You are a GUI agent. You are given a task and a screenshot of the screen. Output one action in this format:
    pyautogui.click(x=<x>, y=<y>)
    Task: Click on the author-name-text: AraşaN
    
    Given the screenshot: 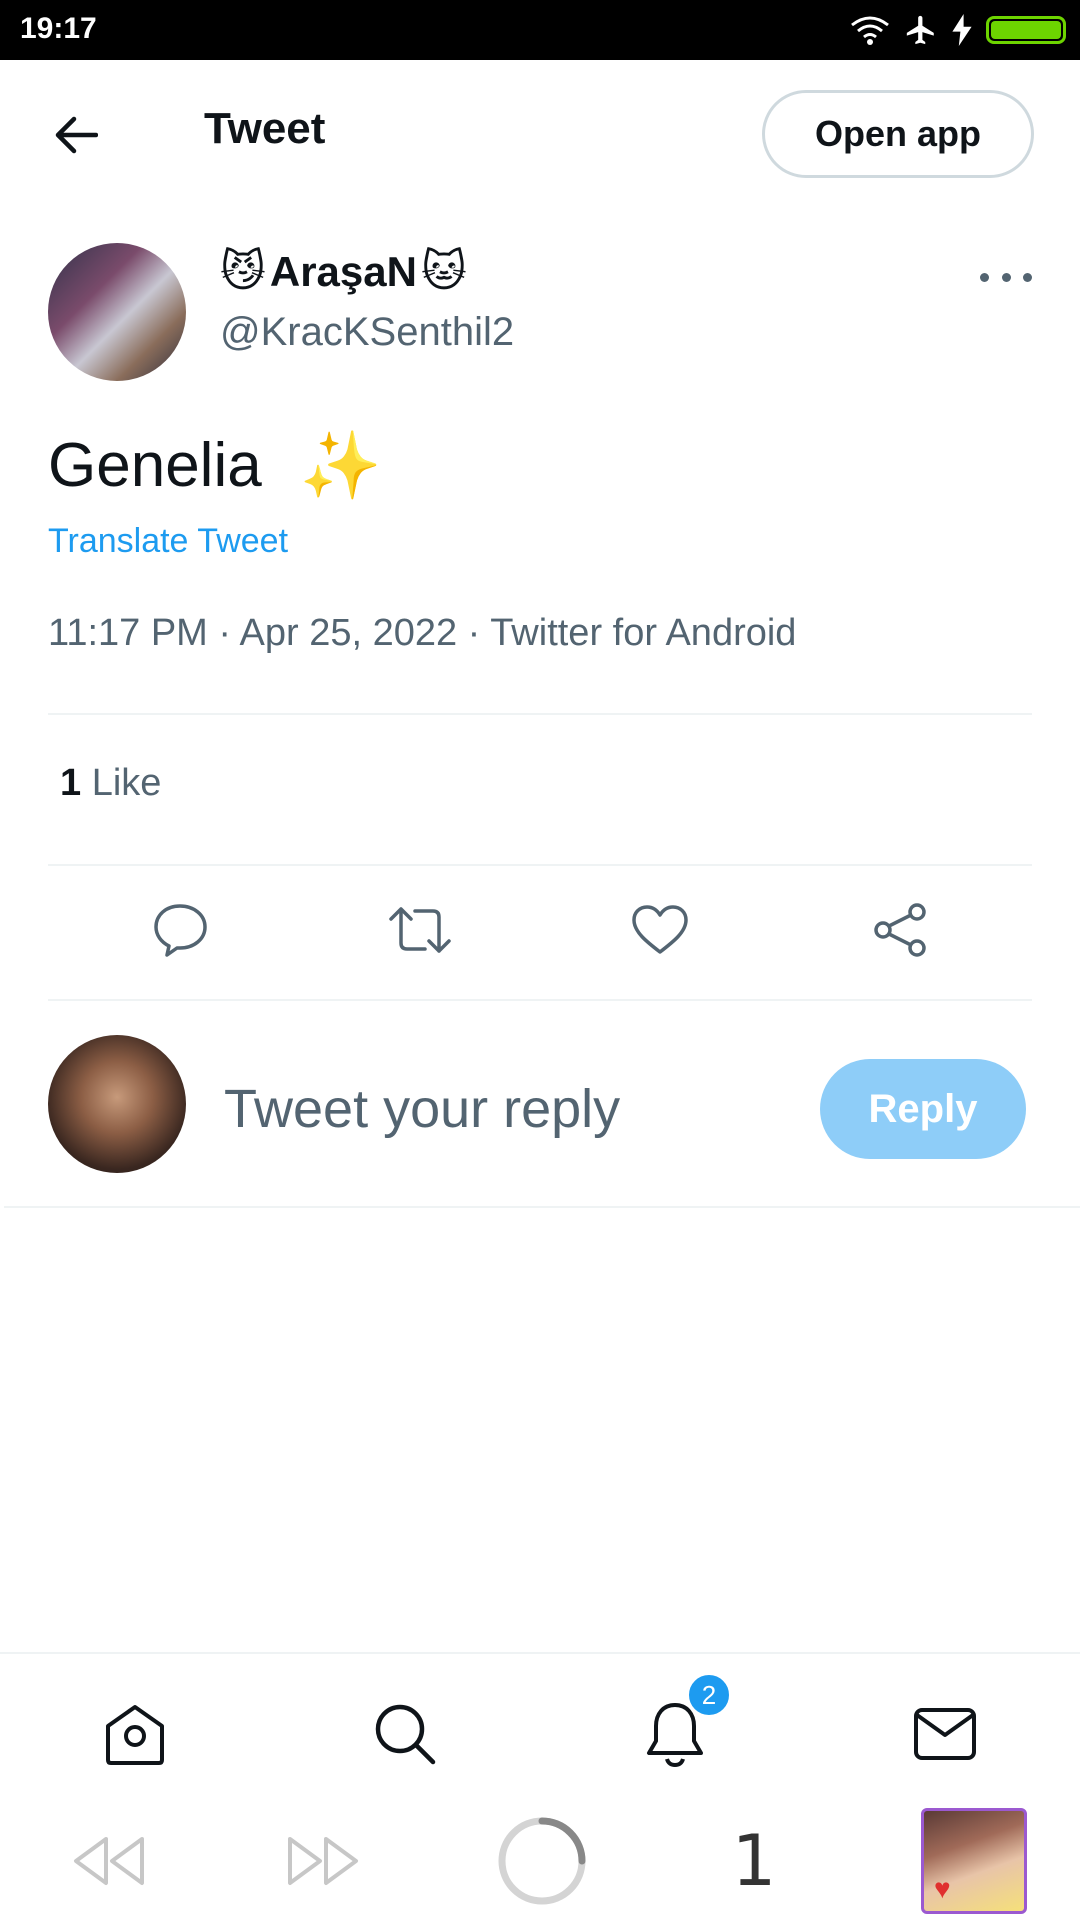 What is the action you would take?
    pyautogui.click(x=343, y=271)
    